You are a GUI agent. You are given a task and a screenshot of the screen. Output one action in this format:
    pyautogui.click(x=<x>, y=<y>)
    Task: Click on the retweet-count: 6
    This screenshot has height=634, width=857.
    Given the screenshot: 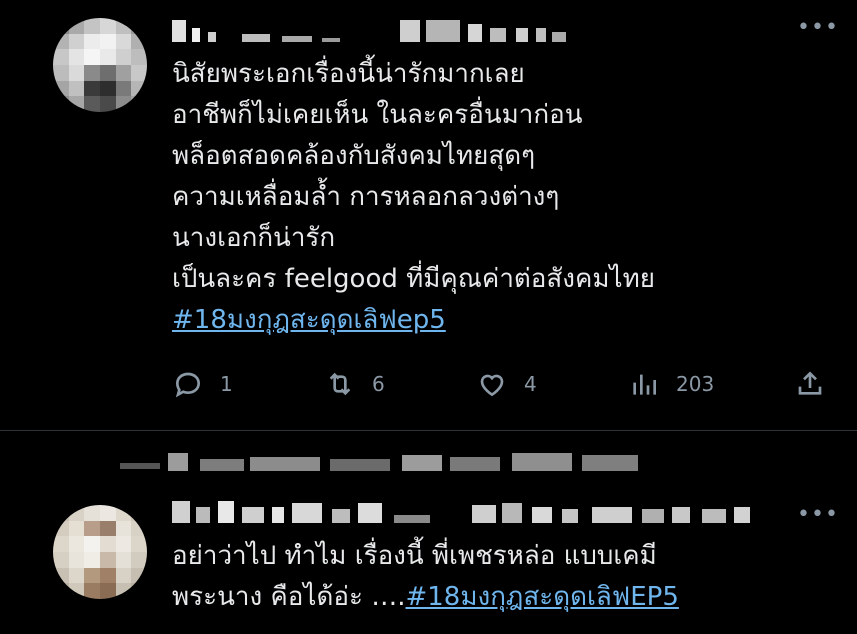 What is the action you would take?
    pyautogui.click(x=378, y=384)
    